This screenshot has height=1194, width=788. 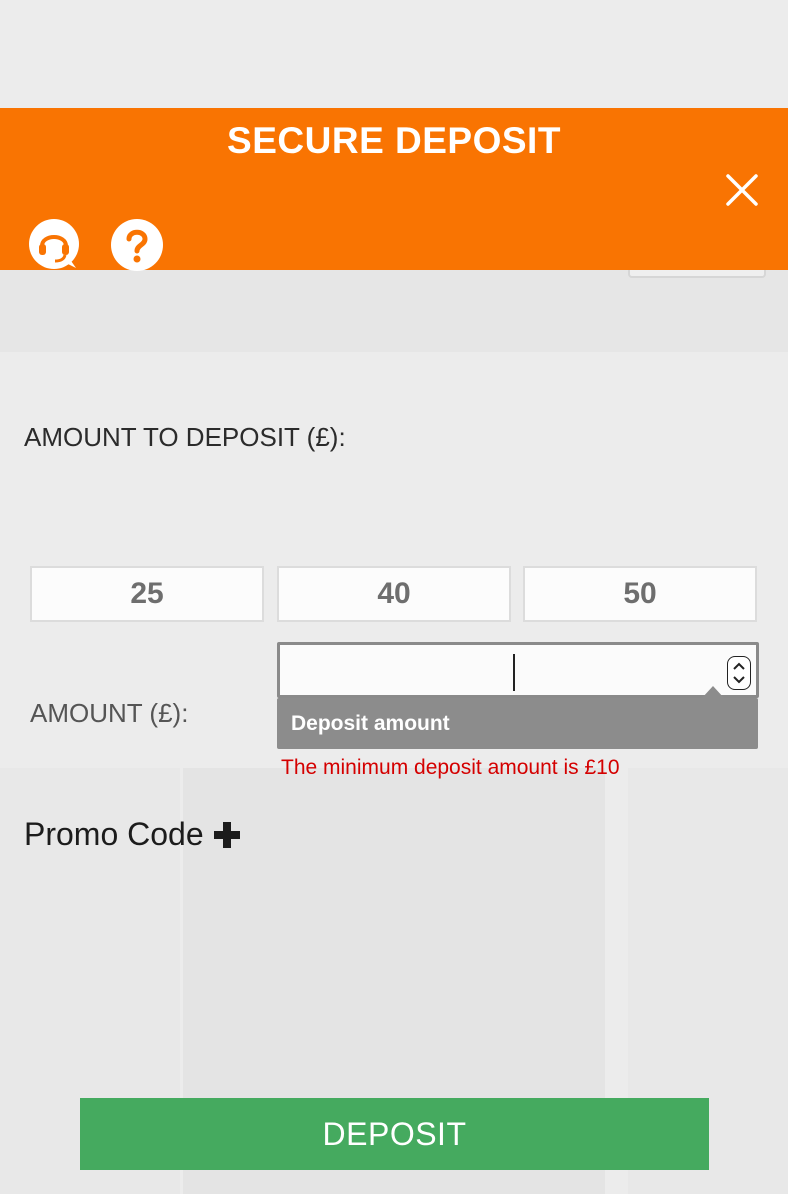 I want to click on promo-code-toggle: Promo Code, so click(x=133, y=834).